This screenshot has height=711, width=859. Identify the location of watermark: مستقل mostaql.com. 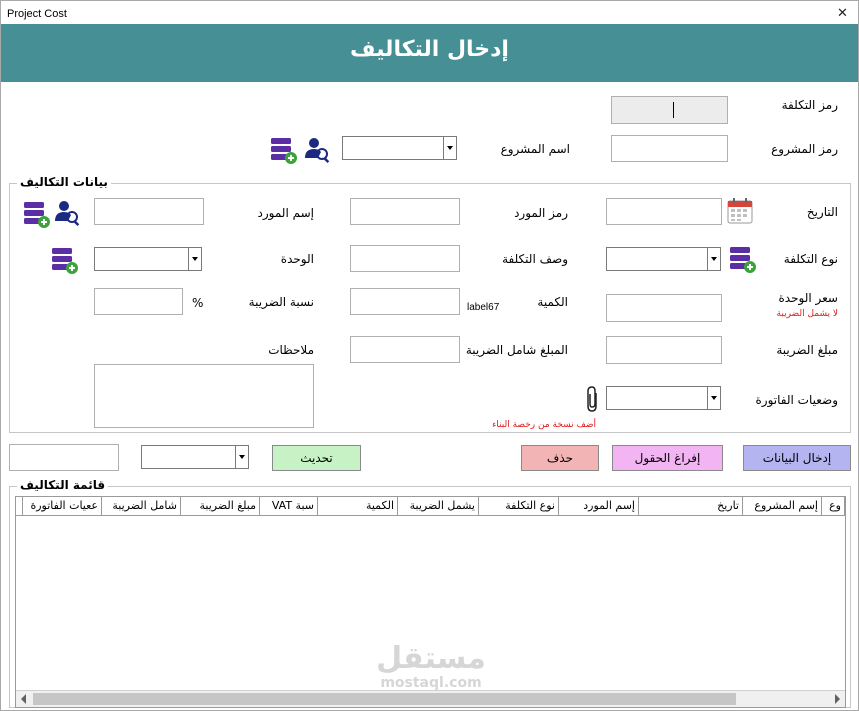
(431, 666).